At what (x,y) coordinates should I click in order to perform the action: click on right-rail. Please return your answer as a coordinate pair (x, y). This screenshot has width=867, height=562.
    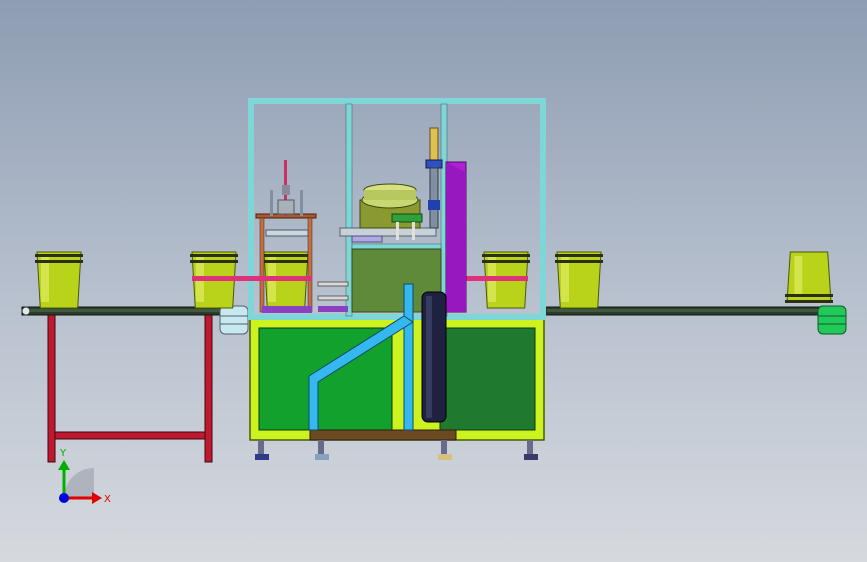
    Looking at the image, I should click on (495, 278).